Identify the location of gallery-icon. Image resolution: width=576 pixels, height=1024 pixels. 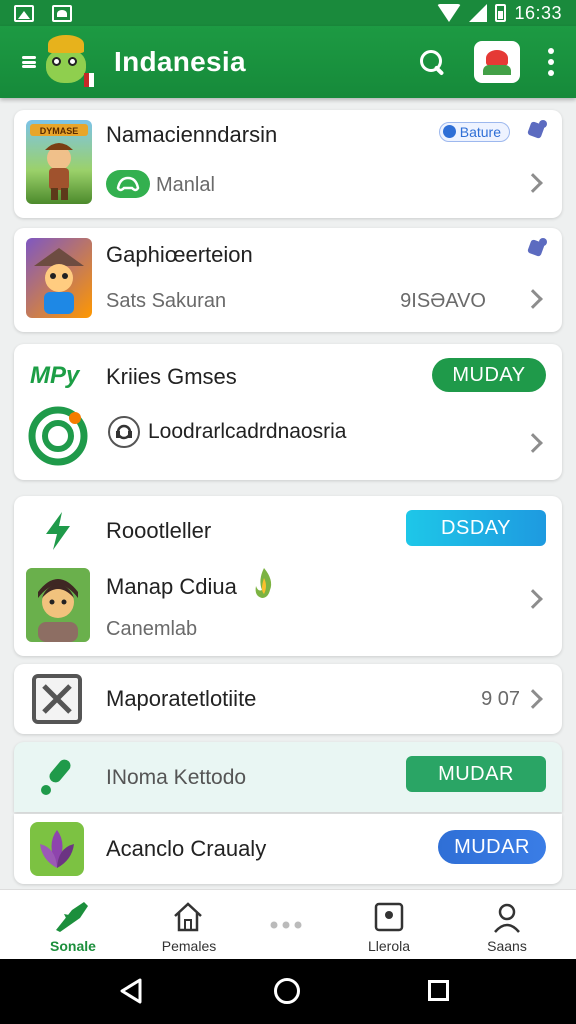
(389, 917).